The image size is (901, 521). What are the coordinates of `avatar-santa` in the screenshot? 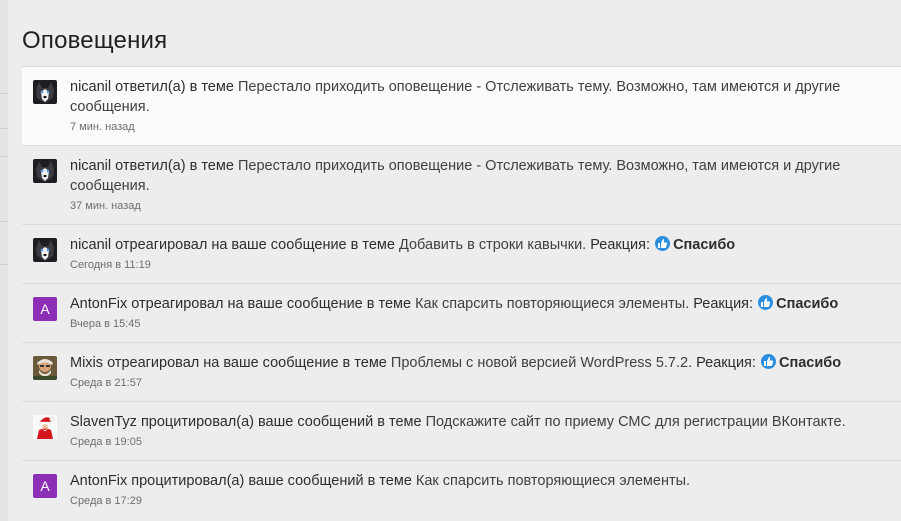 It's located at (45, 427).